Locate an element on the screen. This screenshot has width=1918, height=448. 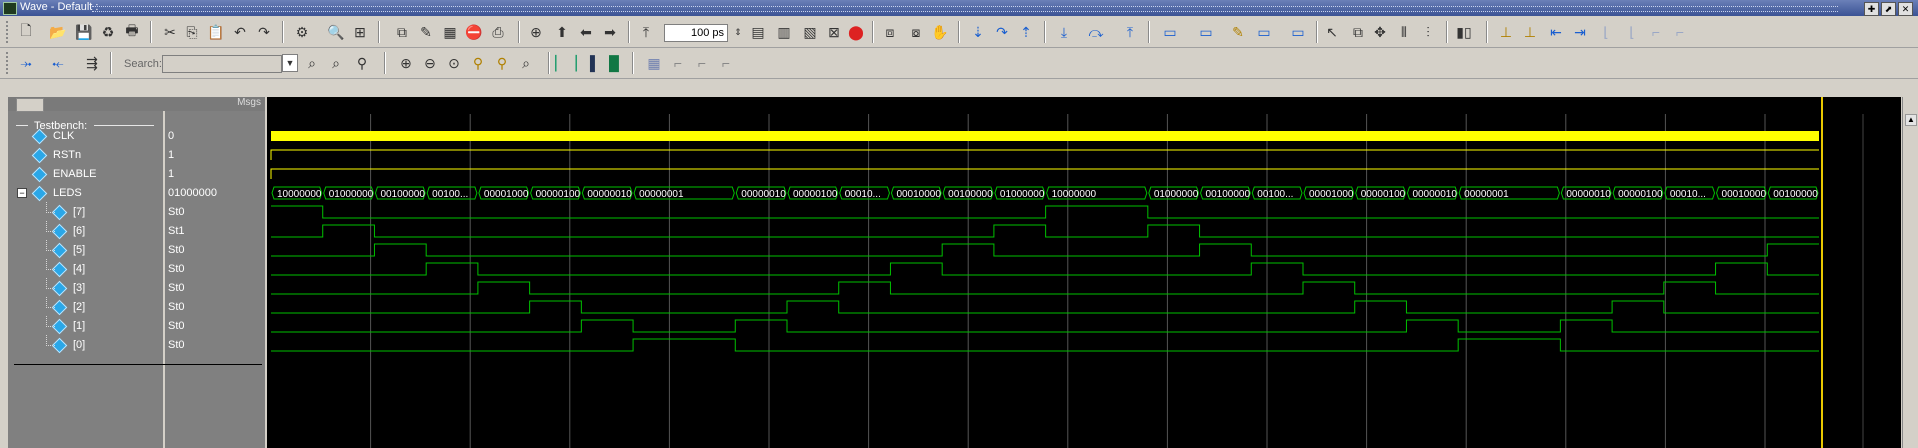
insert-cursor-icon: ⊥ is located at coordinates (1506, 32).